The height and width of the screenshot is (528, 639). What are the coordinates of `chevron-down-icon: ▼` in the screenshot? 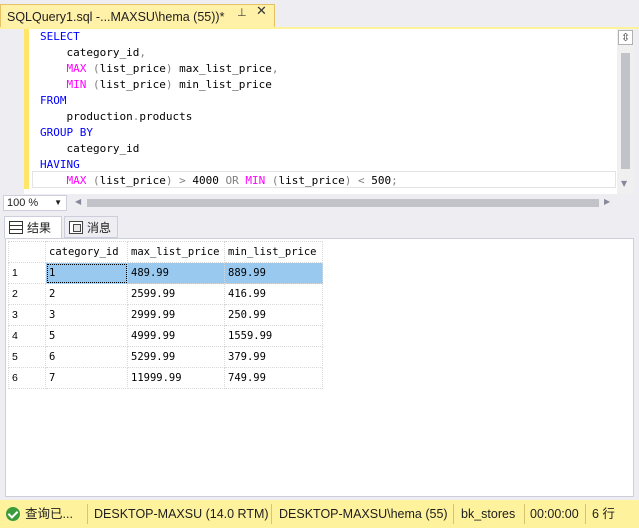 It's located at (58, 202).